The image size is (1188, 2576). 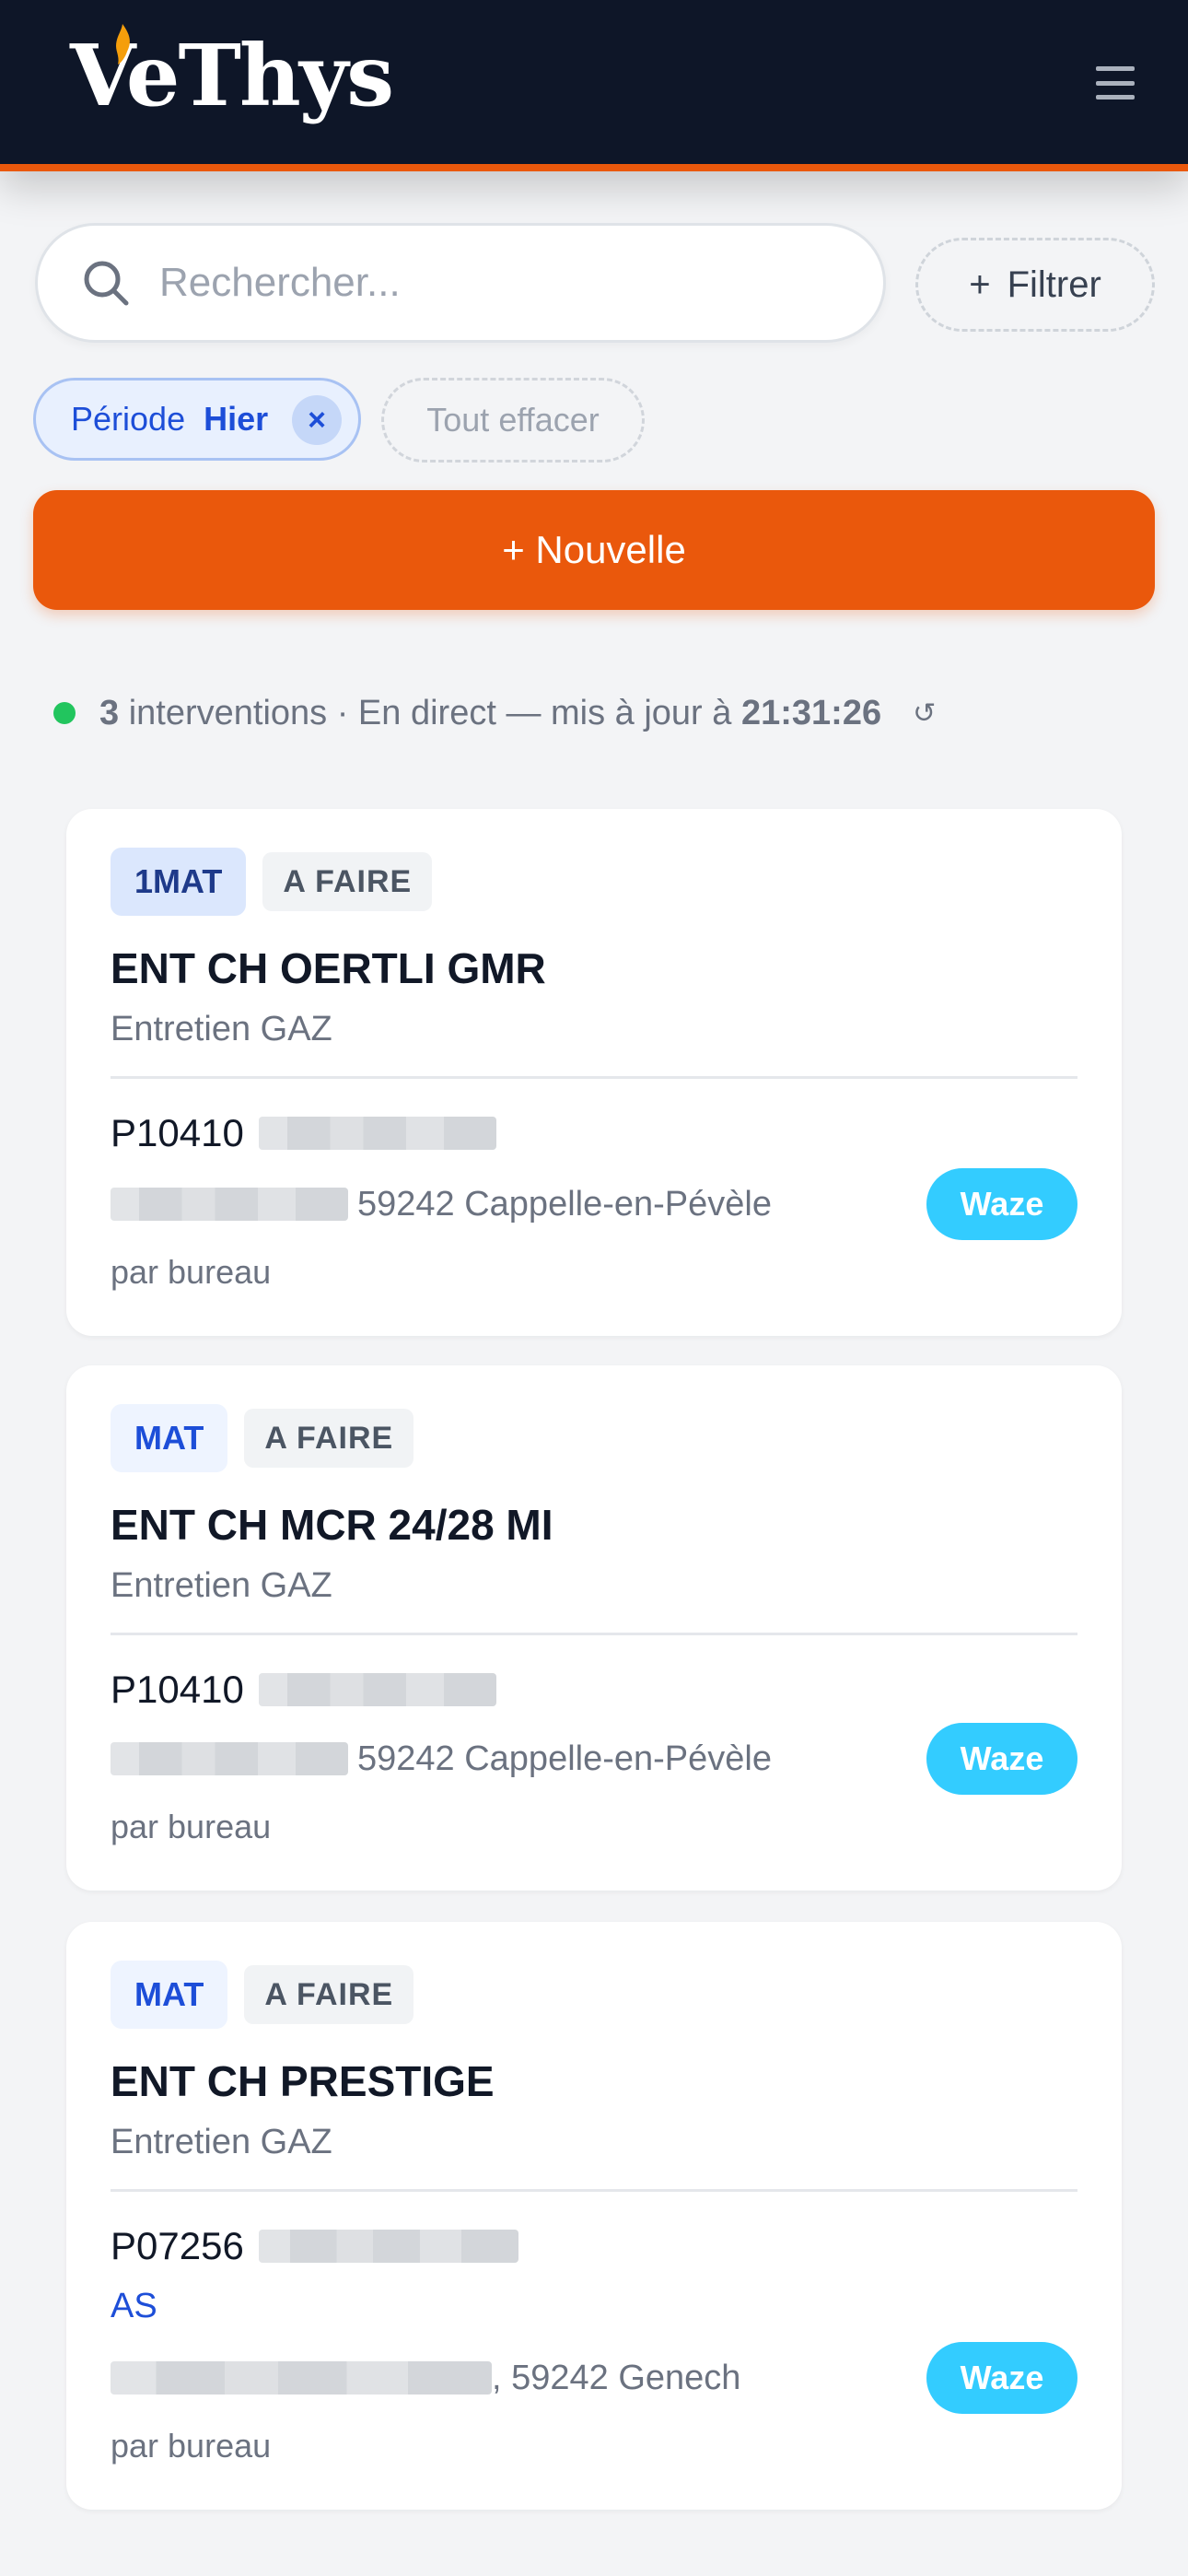 What do you see at coordinates (616, 2377) in the screenshot?
I see `address-city: , 59242 Genech` at bounding box center [616, 2377].